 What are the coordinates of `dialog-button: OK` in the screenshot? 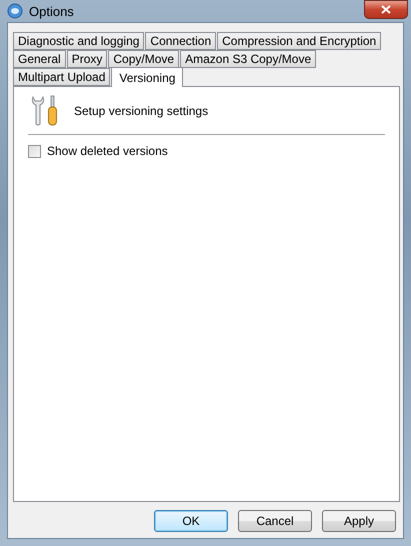 It's located at (191, 521).